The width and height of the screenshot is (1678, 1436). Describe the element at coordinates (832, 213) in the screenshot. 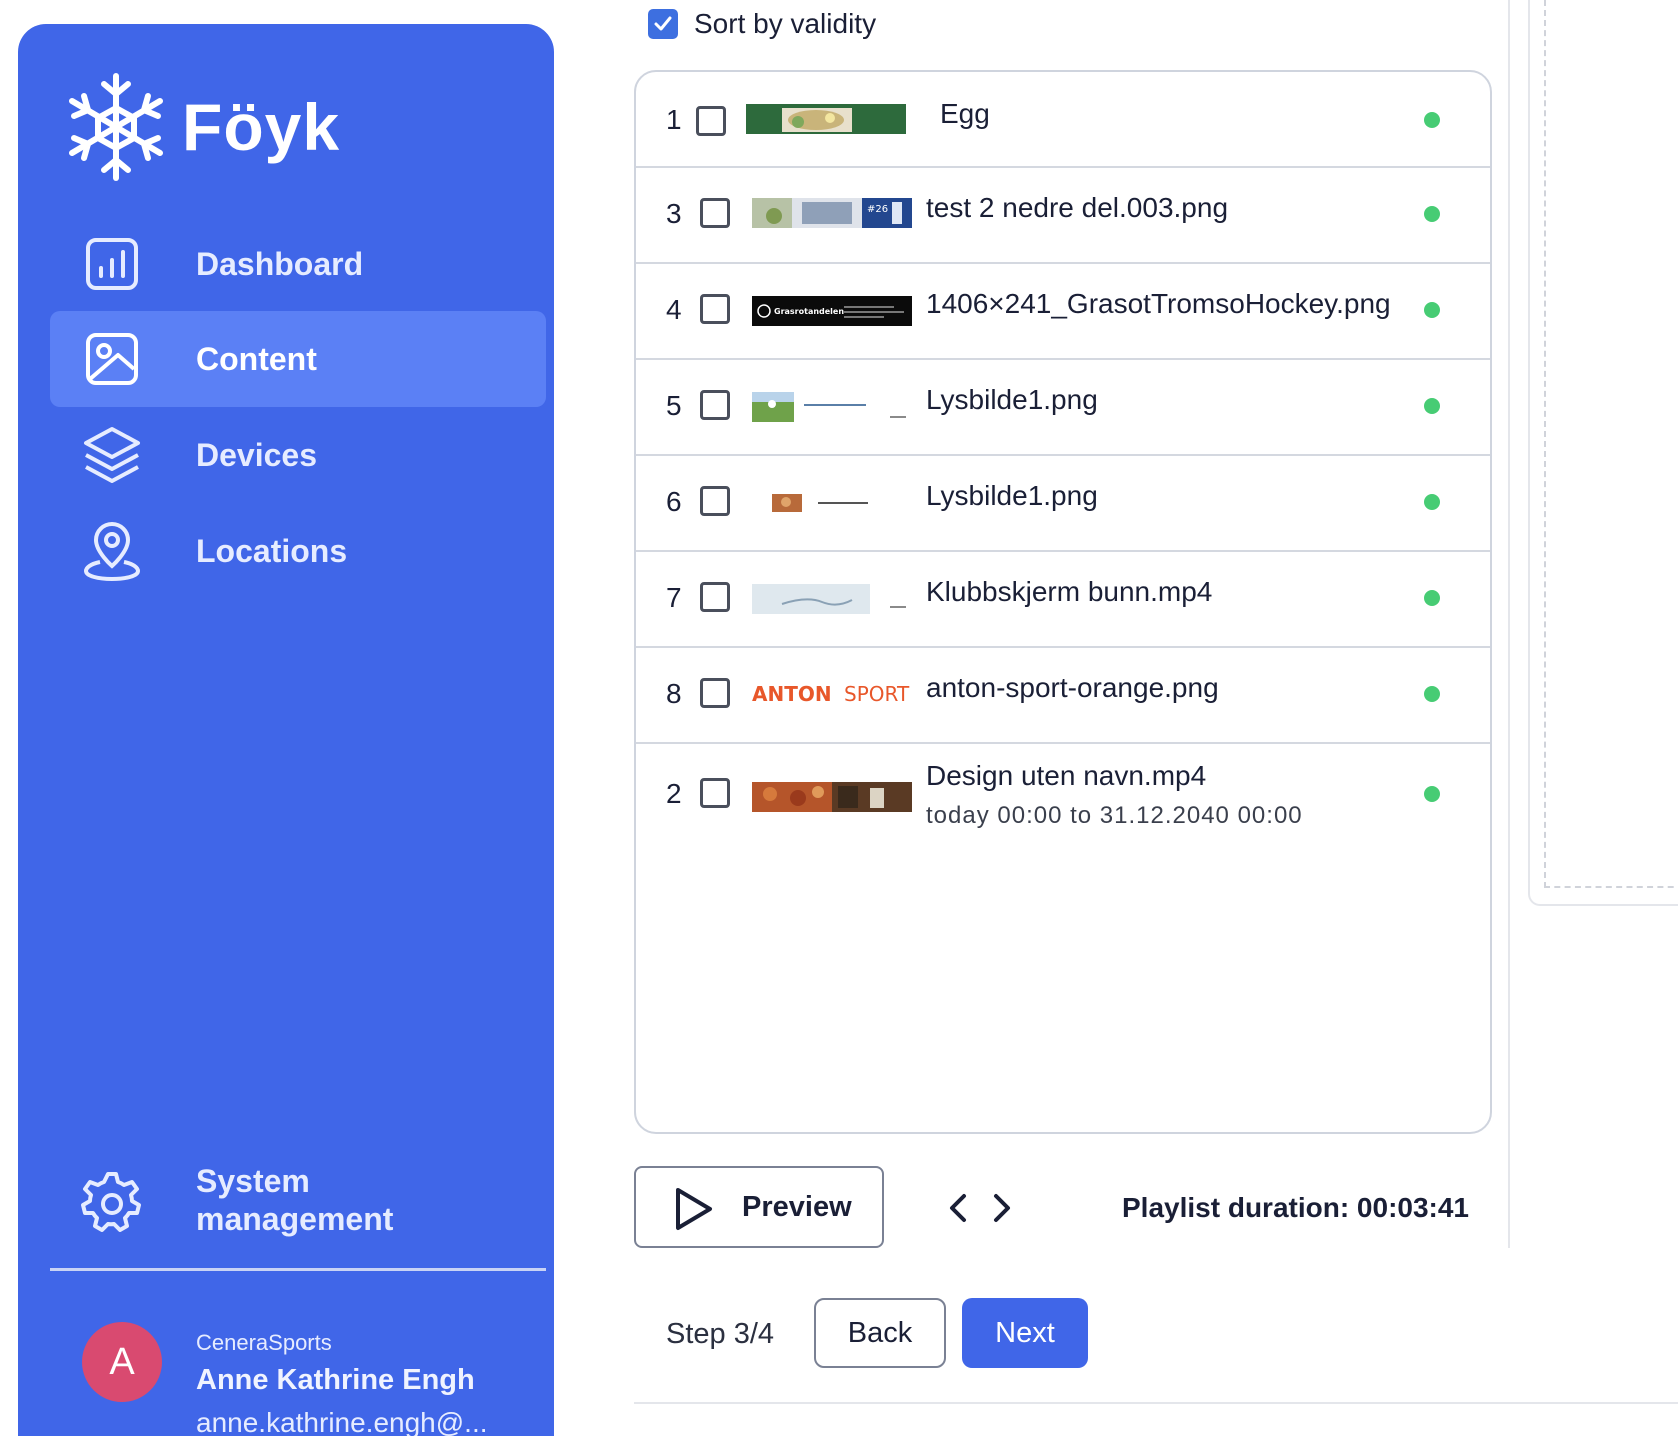

I see `thumbnail-sports-banner: #26` at that location.